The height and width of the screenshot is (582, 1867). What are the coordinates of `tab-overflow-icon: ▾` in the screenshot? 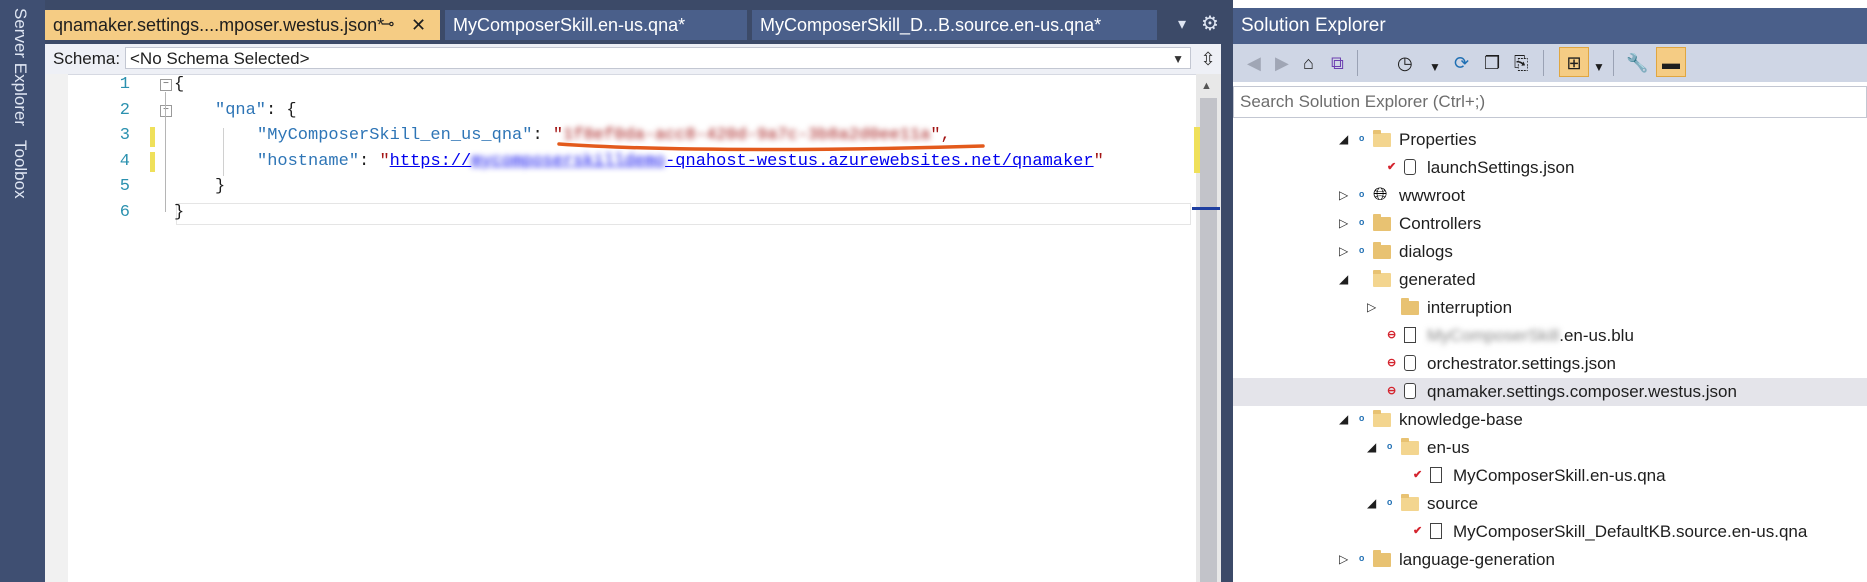 It's located at (1182, 24).